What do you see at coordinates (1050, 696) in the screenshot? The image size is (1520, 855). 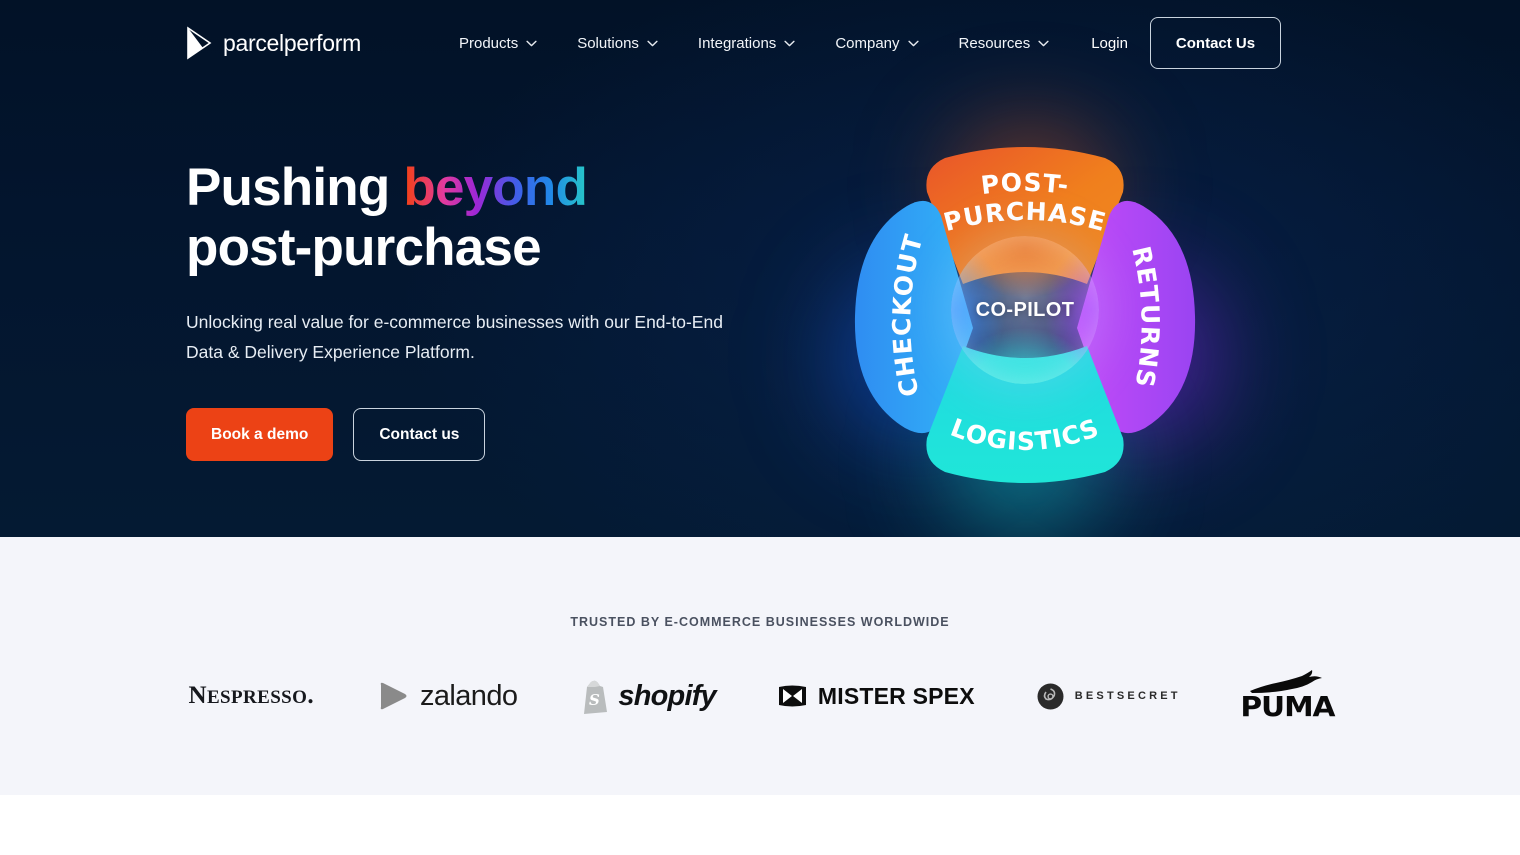 I see `bestsecret-badge-icon` at bounding box center [1050, 696].